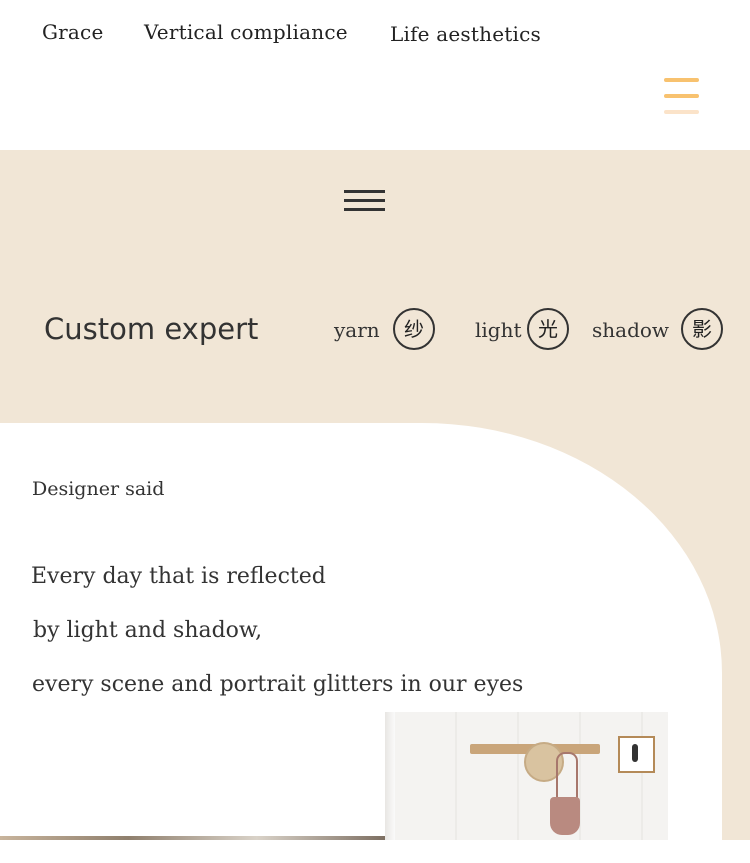 The height and width of the screenshot is (863, 750). Describe the element at coordinates (636, 754) in the screenshot. I see `framed-picture` at that location.